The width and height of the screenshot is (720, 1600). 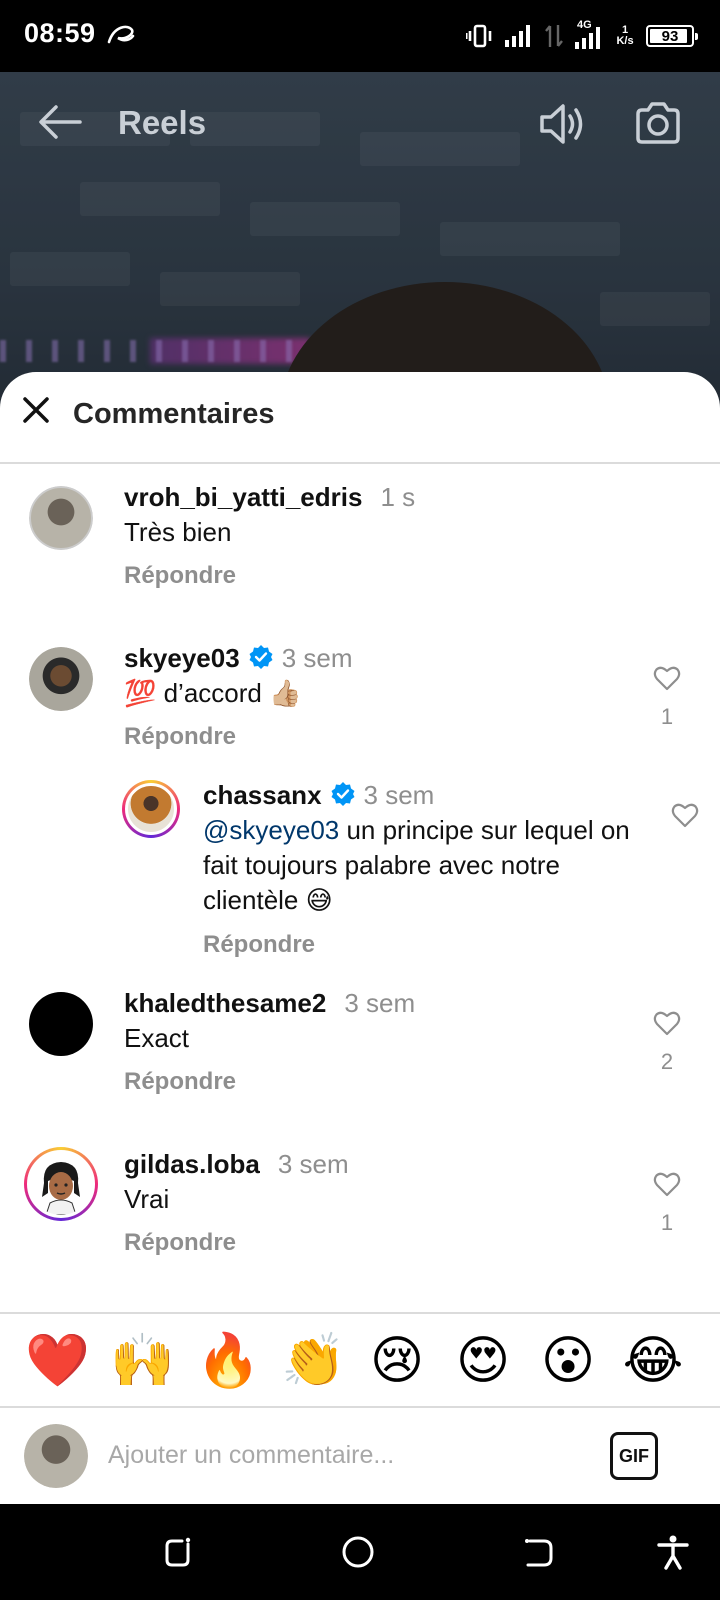 What do you see at coordinates (360, 418) in the screenshot?
I see `sheet-header: Commentaires` at bounding box center [360, 418].